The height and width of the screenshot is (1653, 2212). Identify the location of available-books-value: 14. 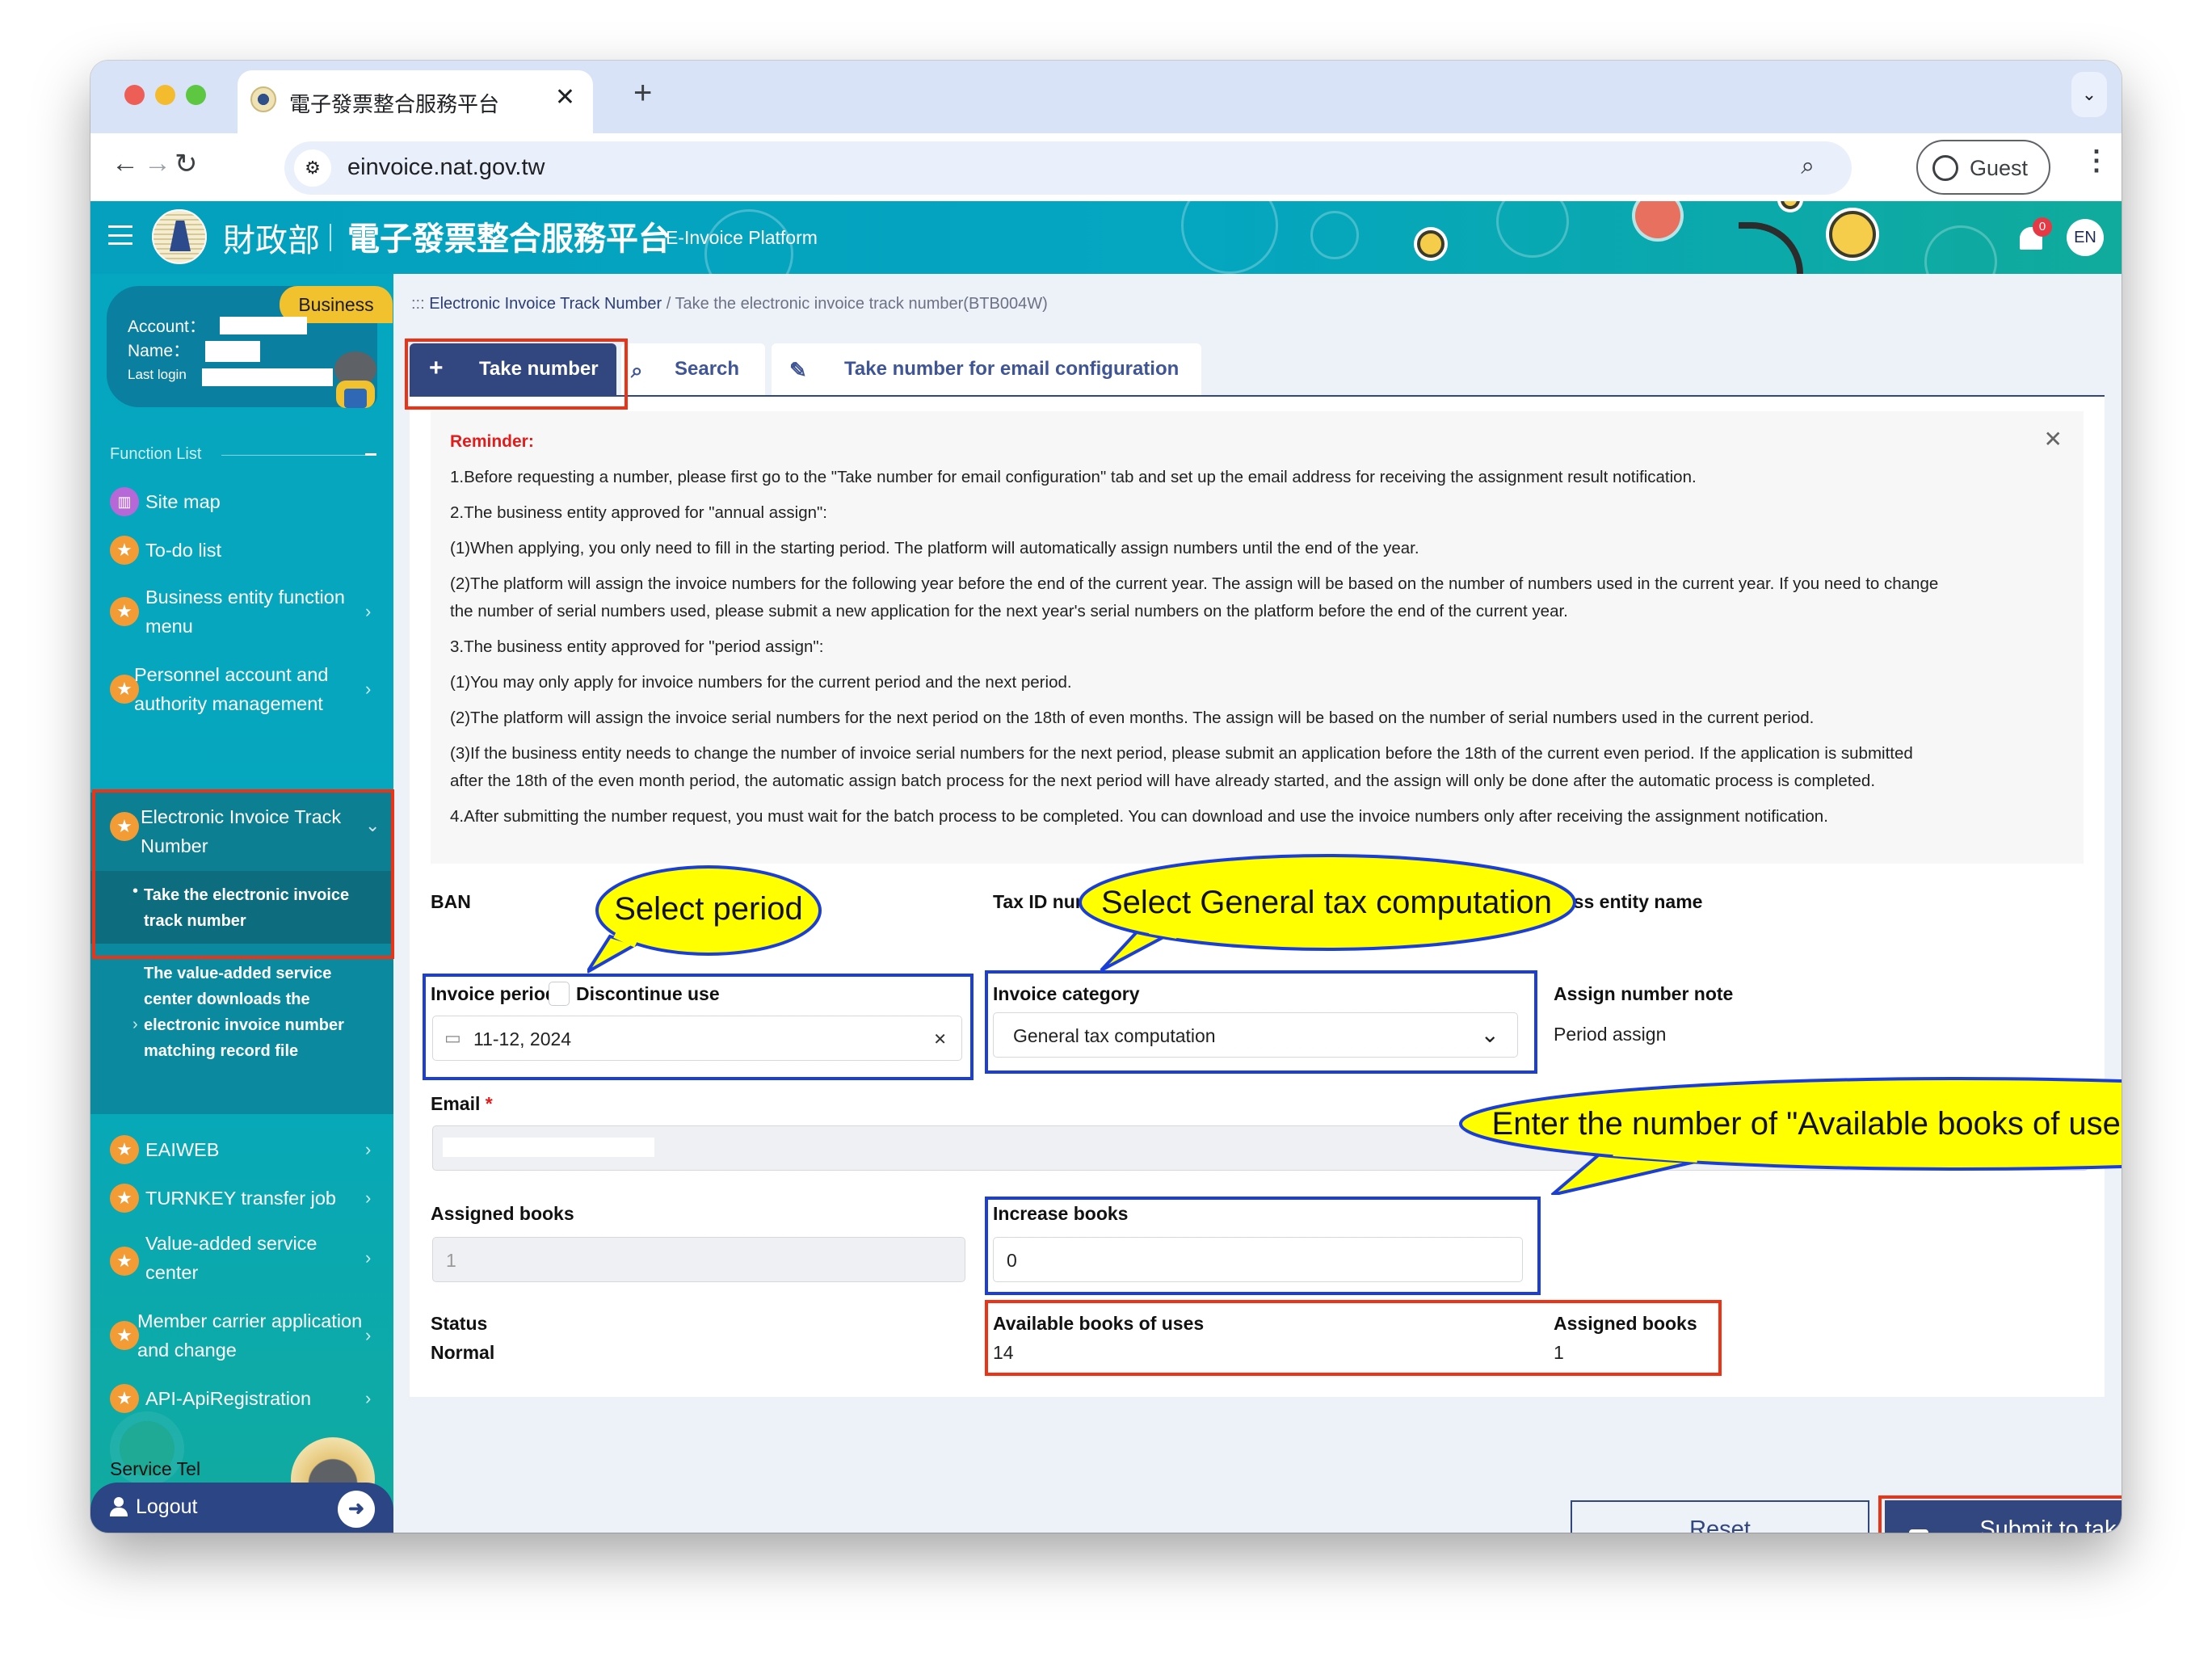
(1003, 1352).